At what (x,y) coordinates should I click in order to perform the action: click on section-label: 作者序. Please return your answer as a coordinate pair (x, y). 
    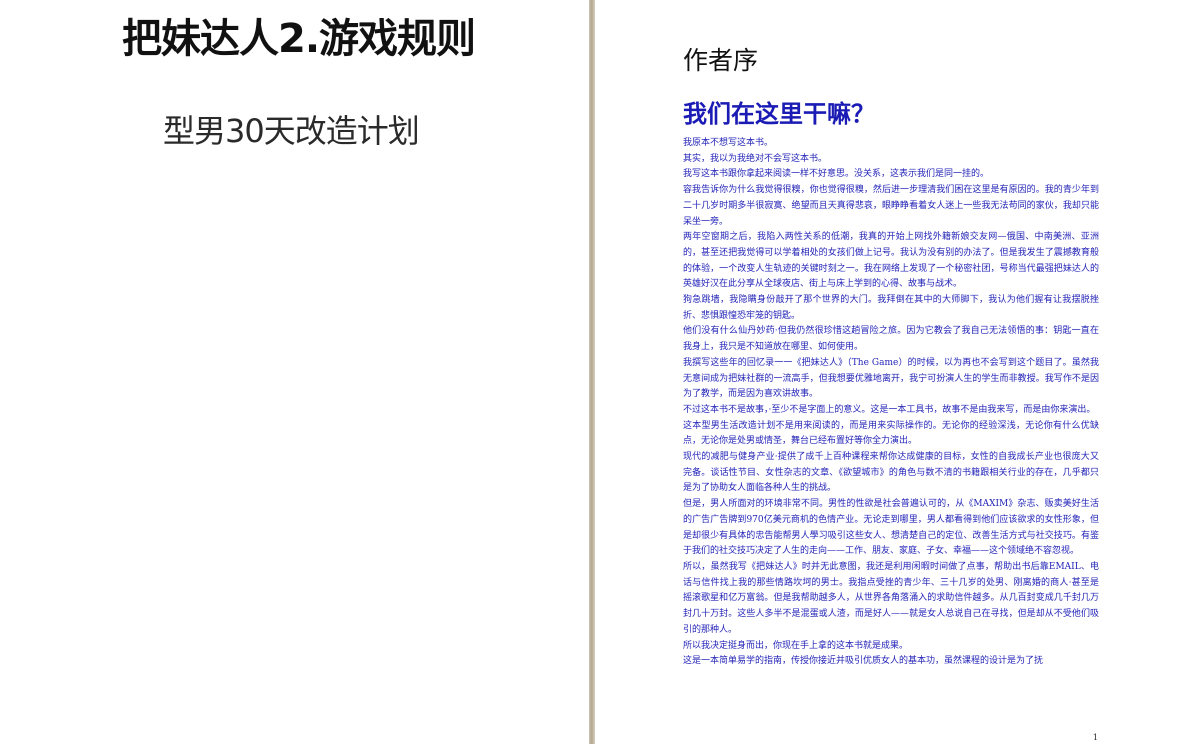
    Looking at the image, I should click on (721, 60).